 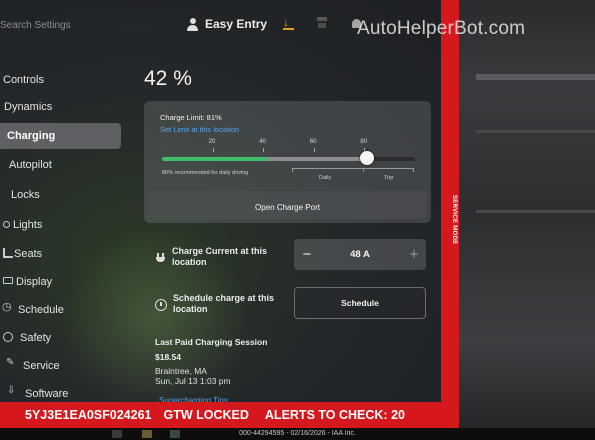 What do you see at coordinates (11, 363) in the screenshot?
I see `wrench-icon` at bounding box center [11, 363].